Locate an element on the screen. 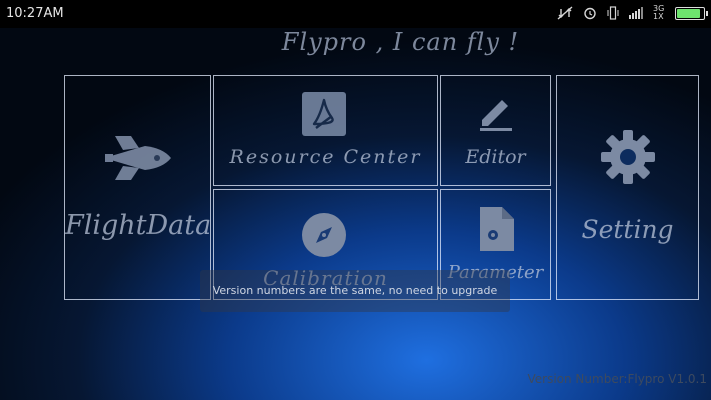 This screenshot has width=711, height=400. tile-setting: Setting is located at coordinates (627, 187).